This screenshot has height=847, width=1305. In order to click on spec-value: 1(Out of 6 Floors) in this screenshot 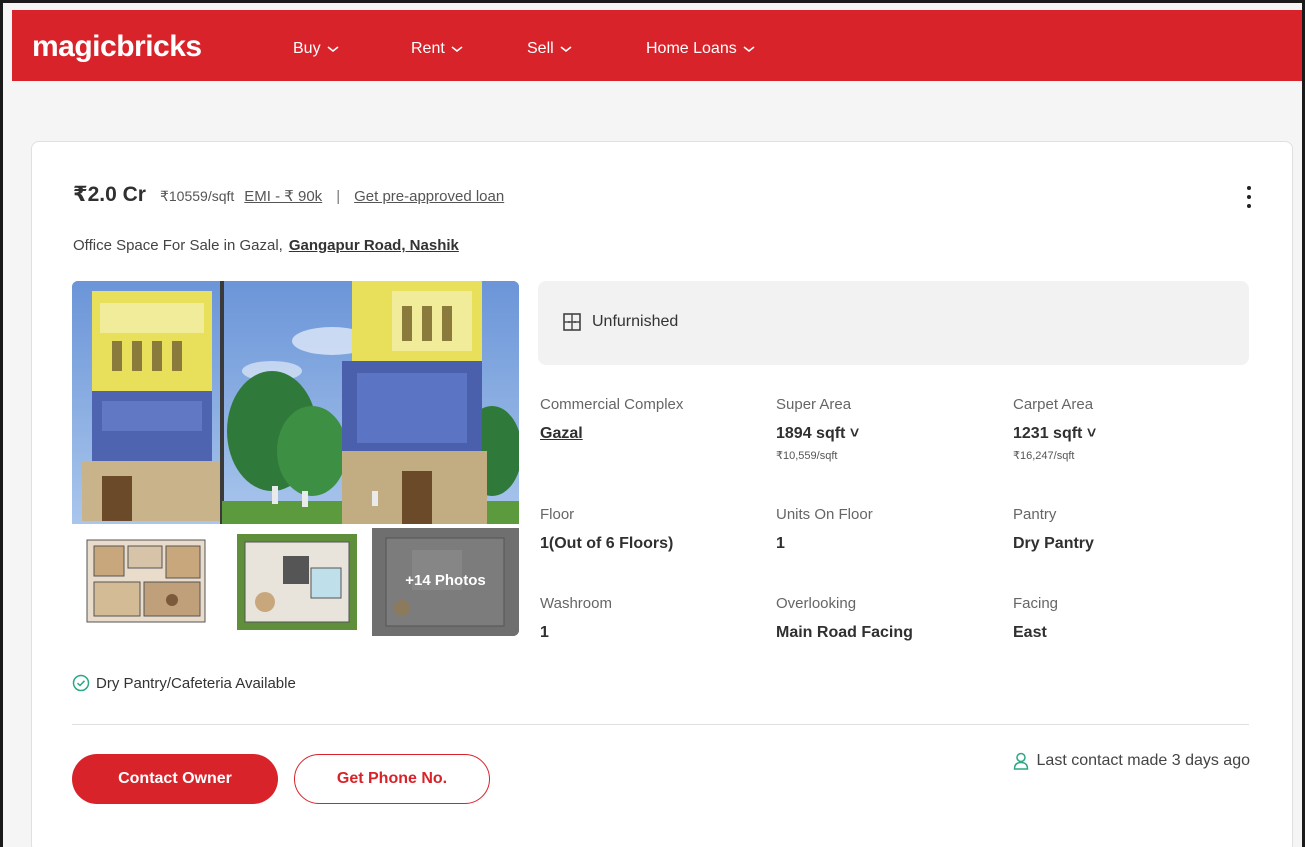, I will do `click(607, 543)`.